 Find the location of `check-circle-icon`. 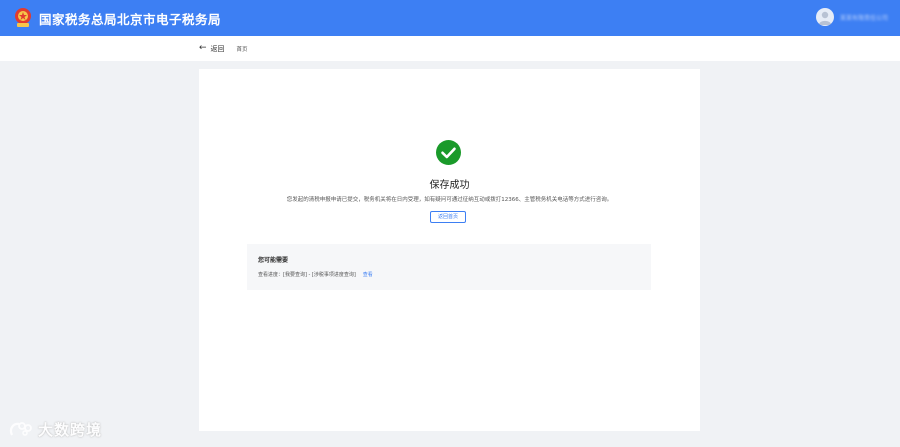

check-circle-icon is located at coordinates (448, 152).